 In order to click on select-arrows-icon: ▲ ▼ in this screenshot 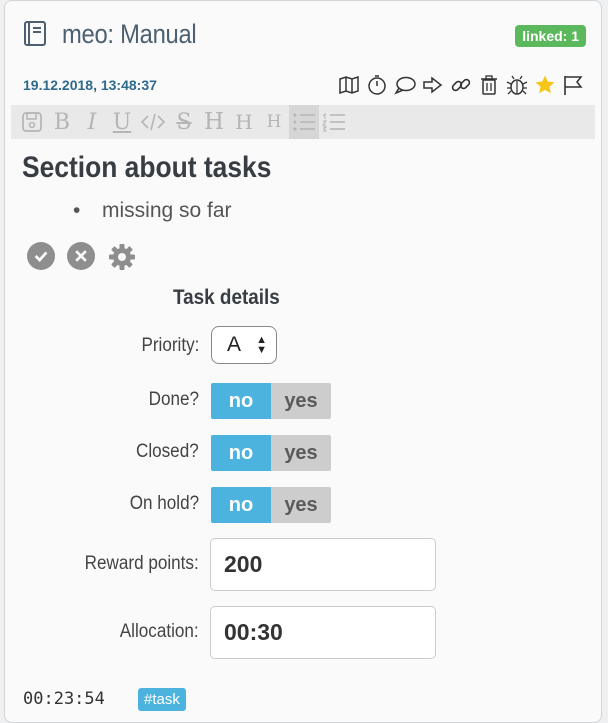, I will do `click(261, 345)`.